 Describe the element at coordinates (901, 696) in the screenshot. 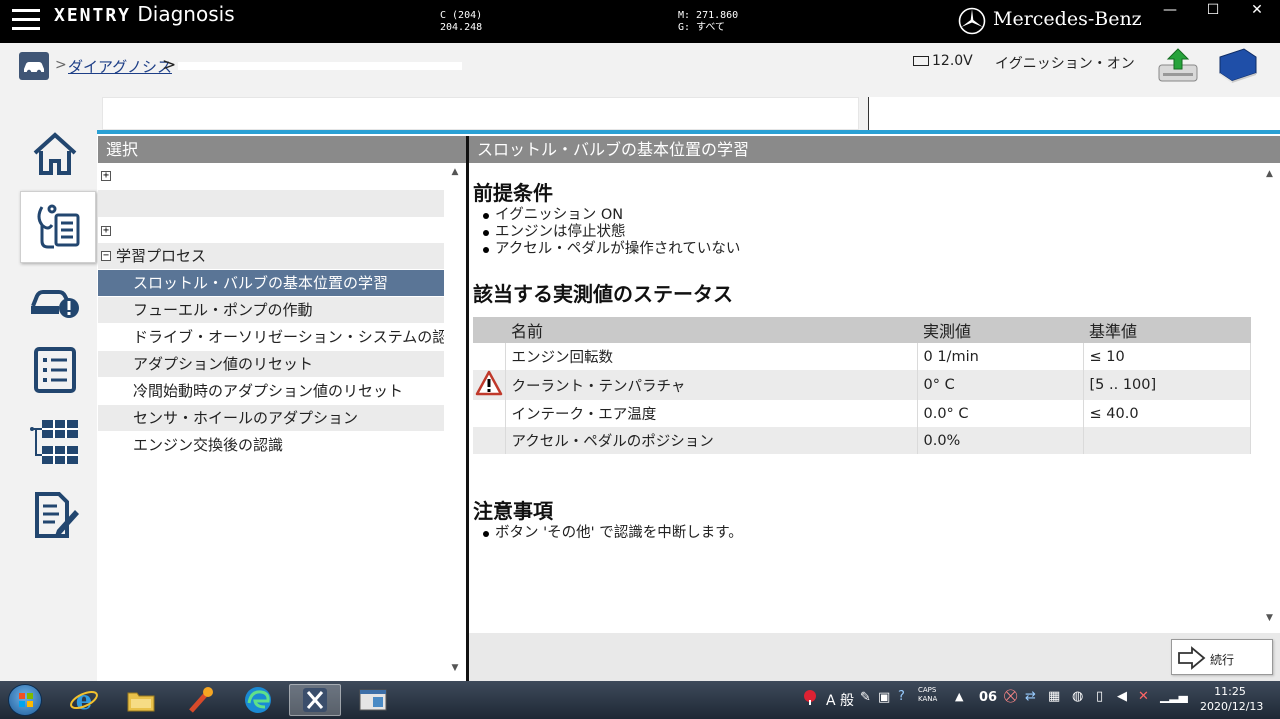

I see `help-icon: ?` at that location.